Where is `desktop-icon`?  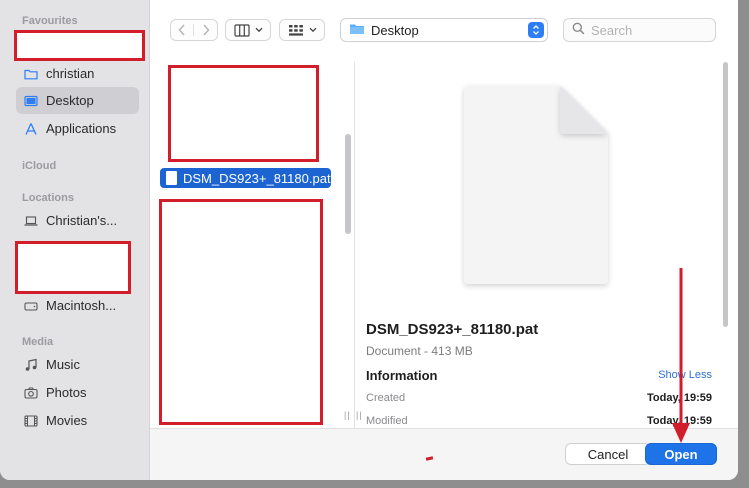
desktop-icon is located at coordinates (31, 101).